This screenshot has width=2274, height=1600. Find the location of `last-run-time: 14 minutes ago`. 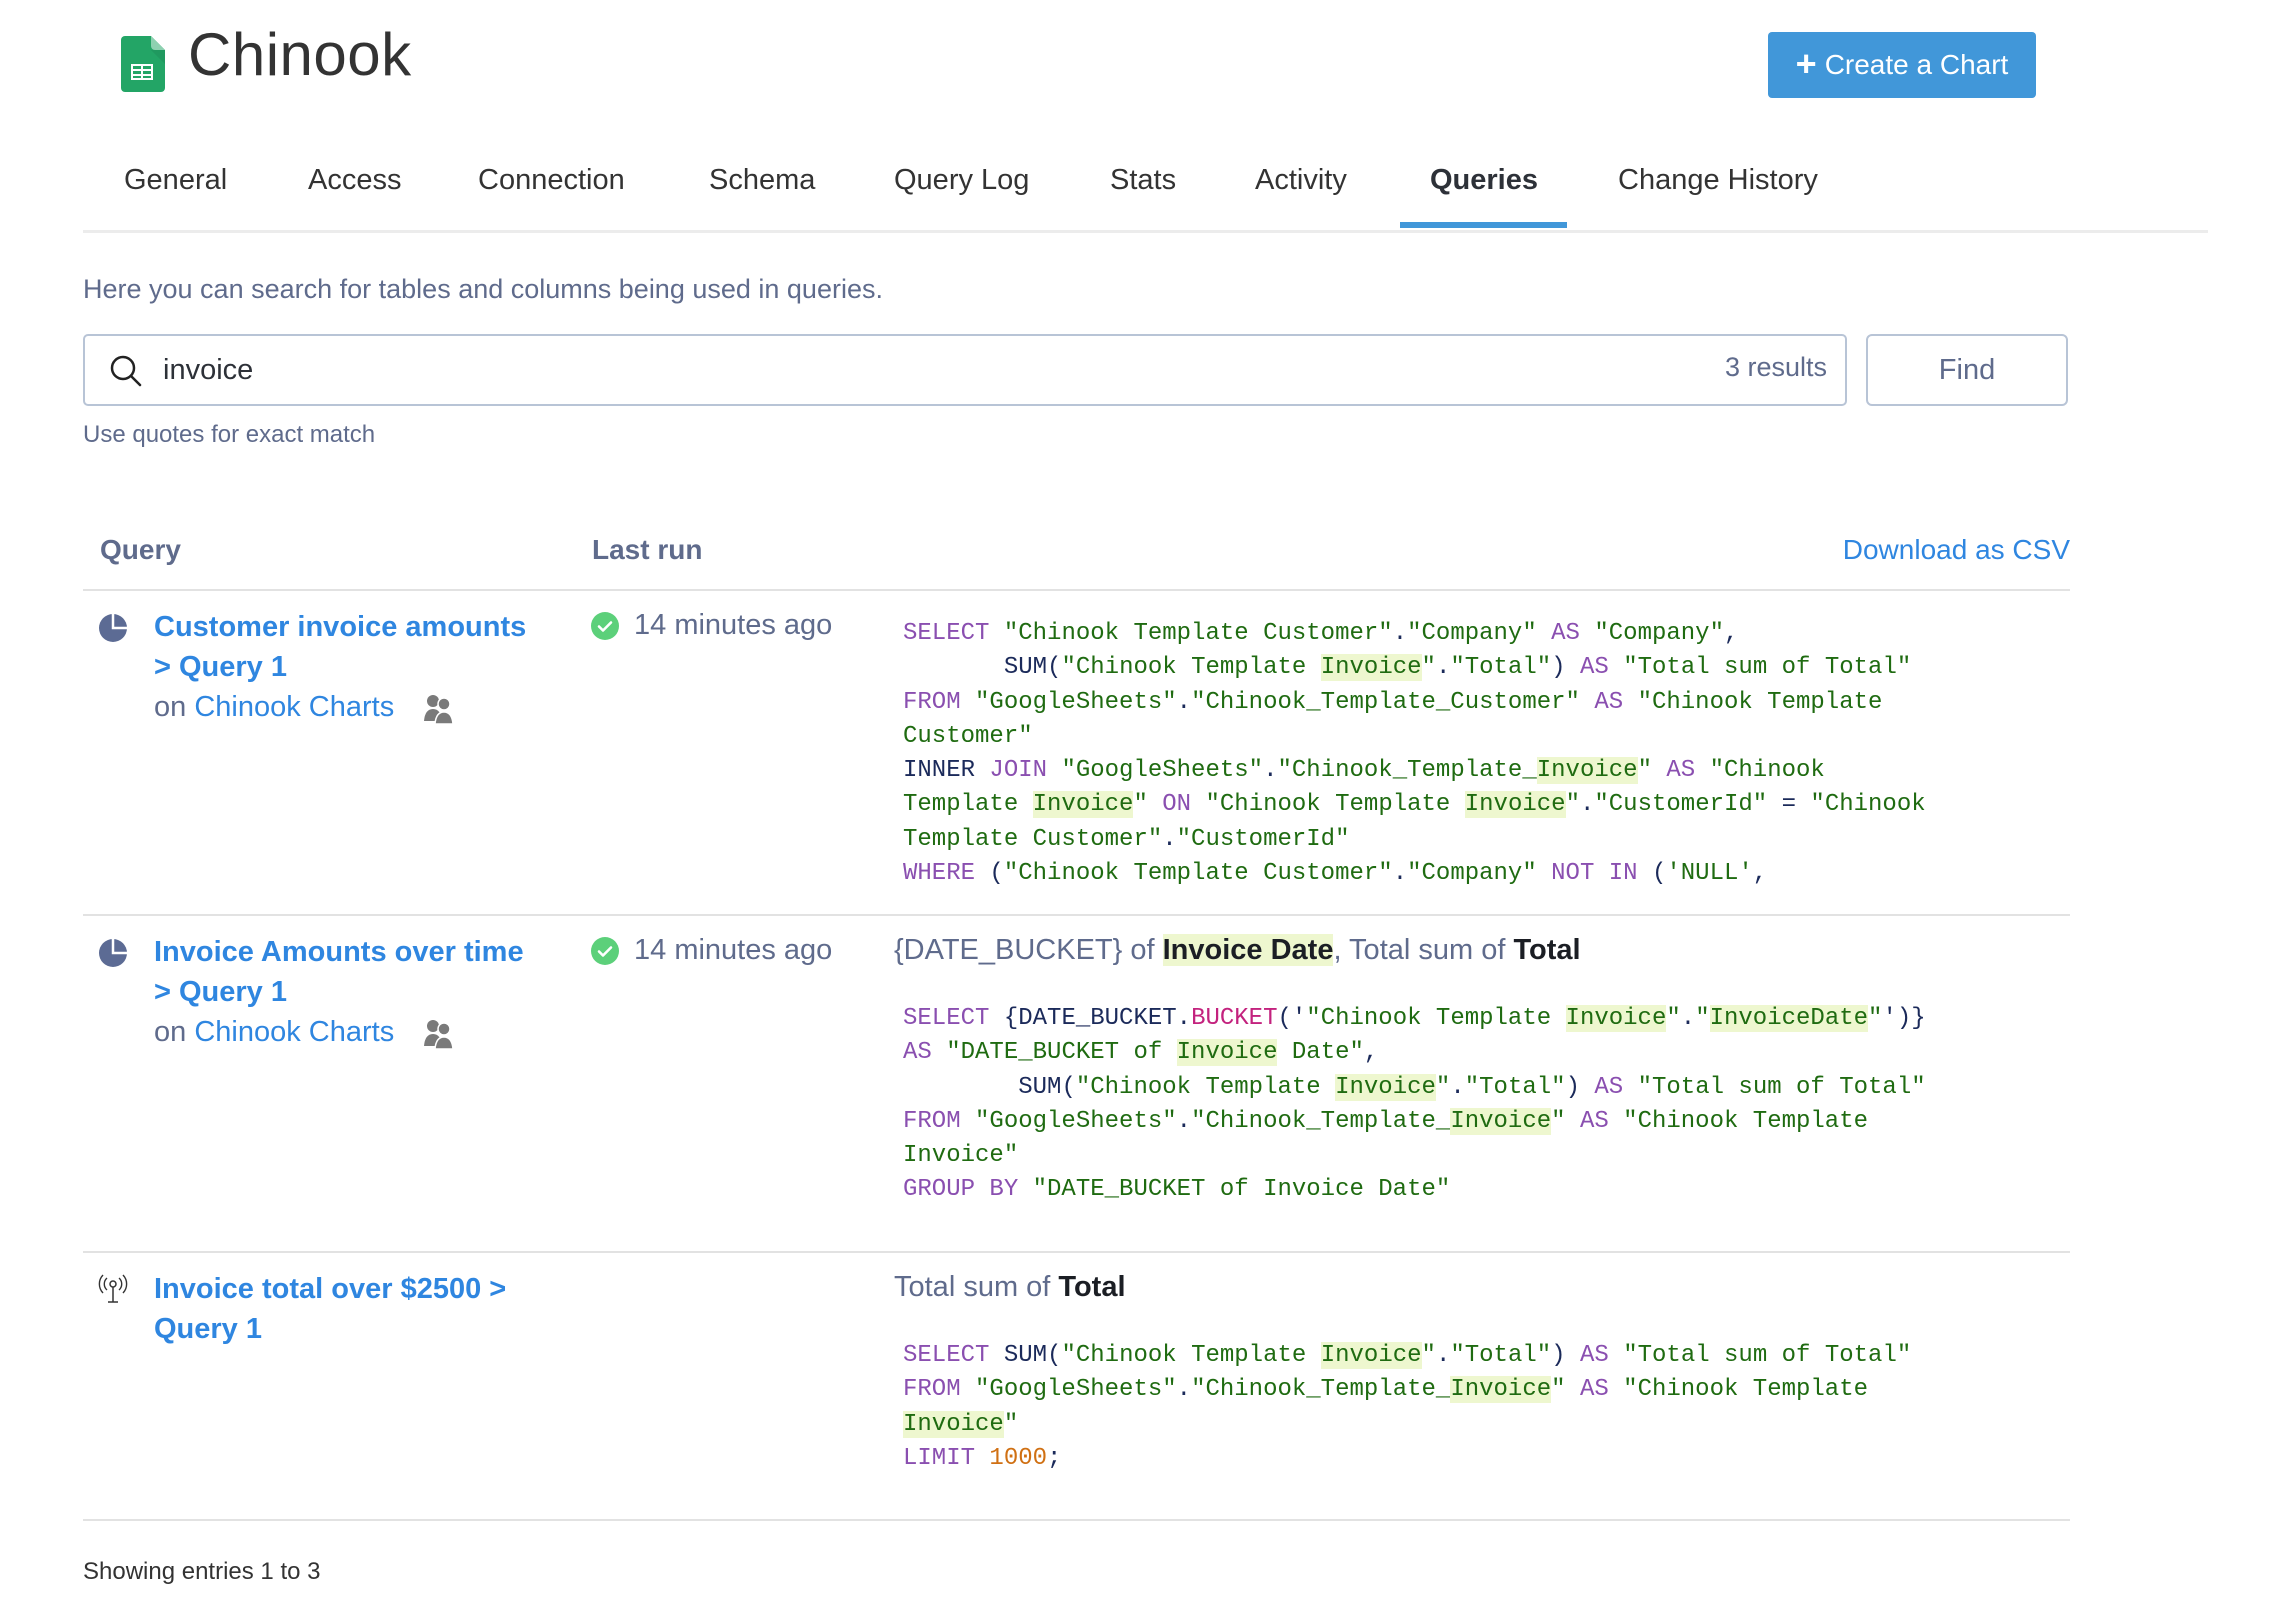

last-run-time: 14 minutes ago is located at coordinates (733, 950).